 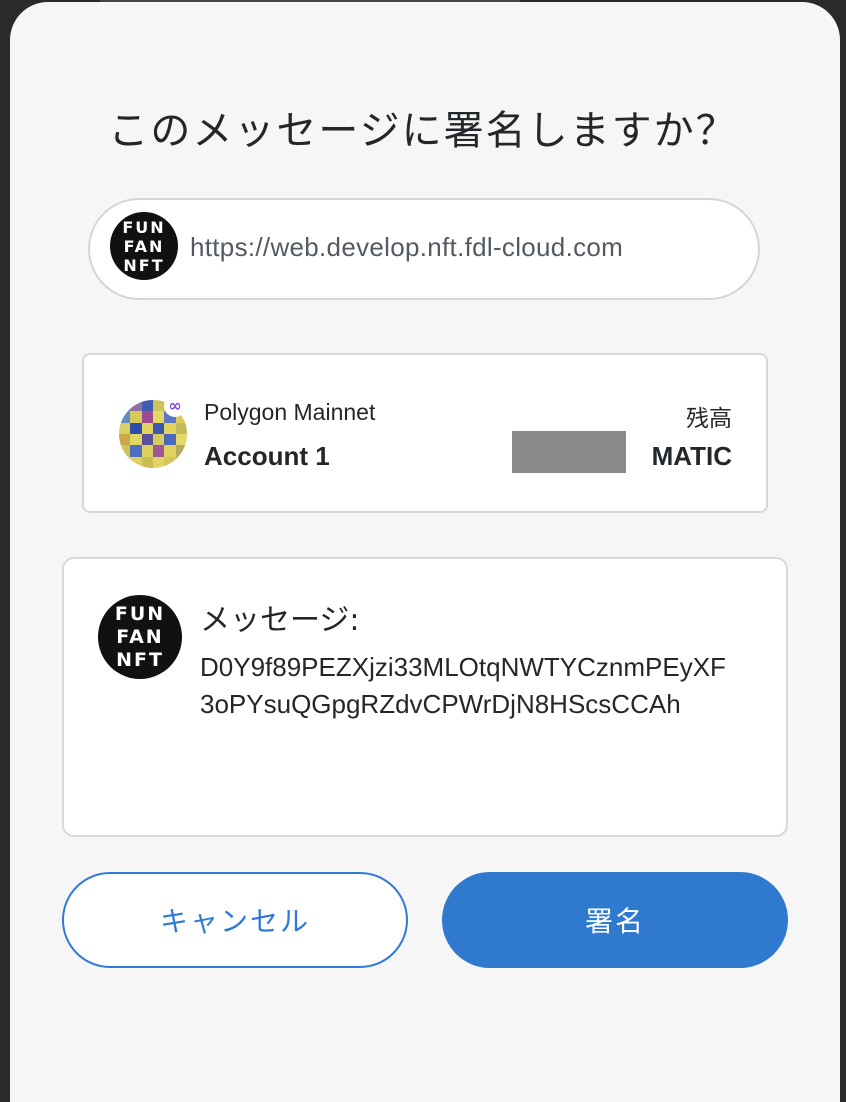 What do you see at coordinates (235, 920) in the screenshot?
I see `cancel-button: キャンセル` at bounding box center [235, 920].